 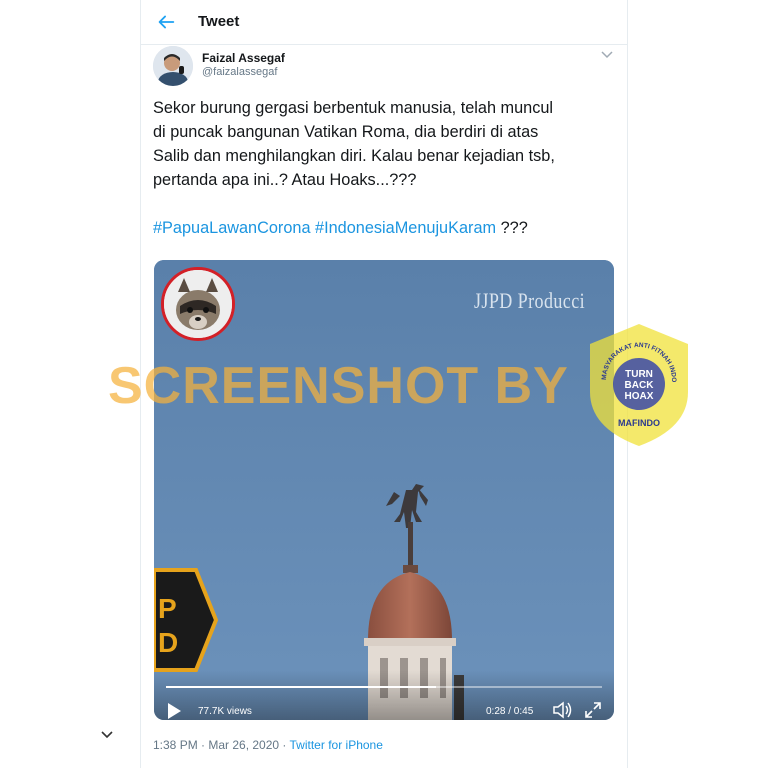 What do you see at coordinates (173, 66) in the screenshot?
I see `avatar` at bounding box center [173, 66].